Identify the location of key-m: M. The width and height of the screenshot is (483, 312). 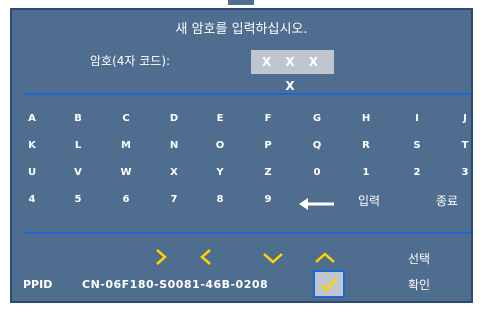
(126, 145).